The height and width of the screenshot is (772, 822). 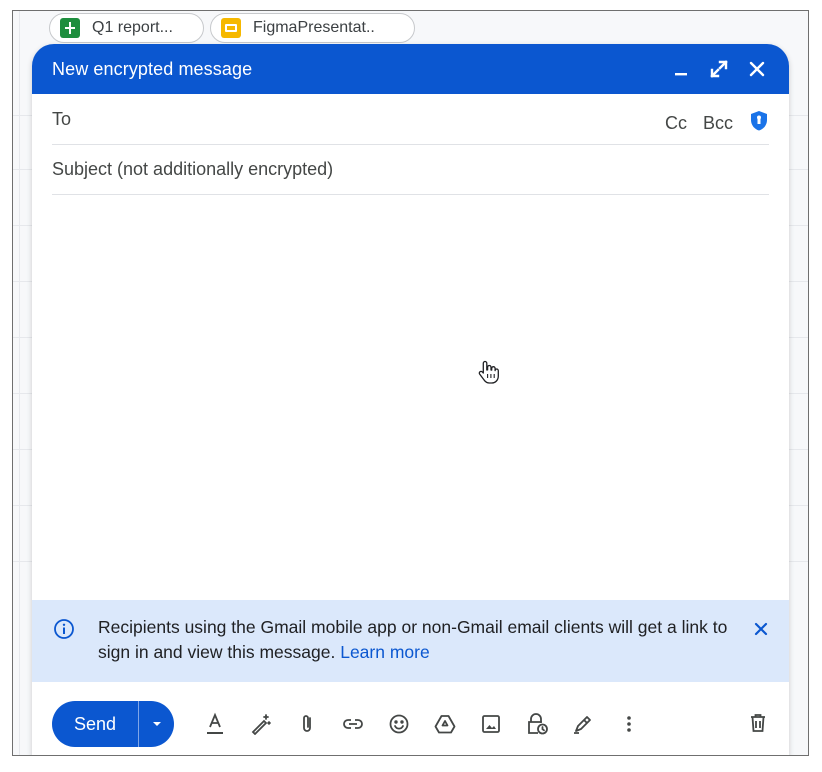 What do you see at coordinates (681, 69) in the screenshot?
I see `minimize-icon` at bounding box center [681, 69].